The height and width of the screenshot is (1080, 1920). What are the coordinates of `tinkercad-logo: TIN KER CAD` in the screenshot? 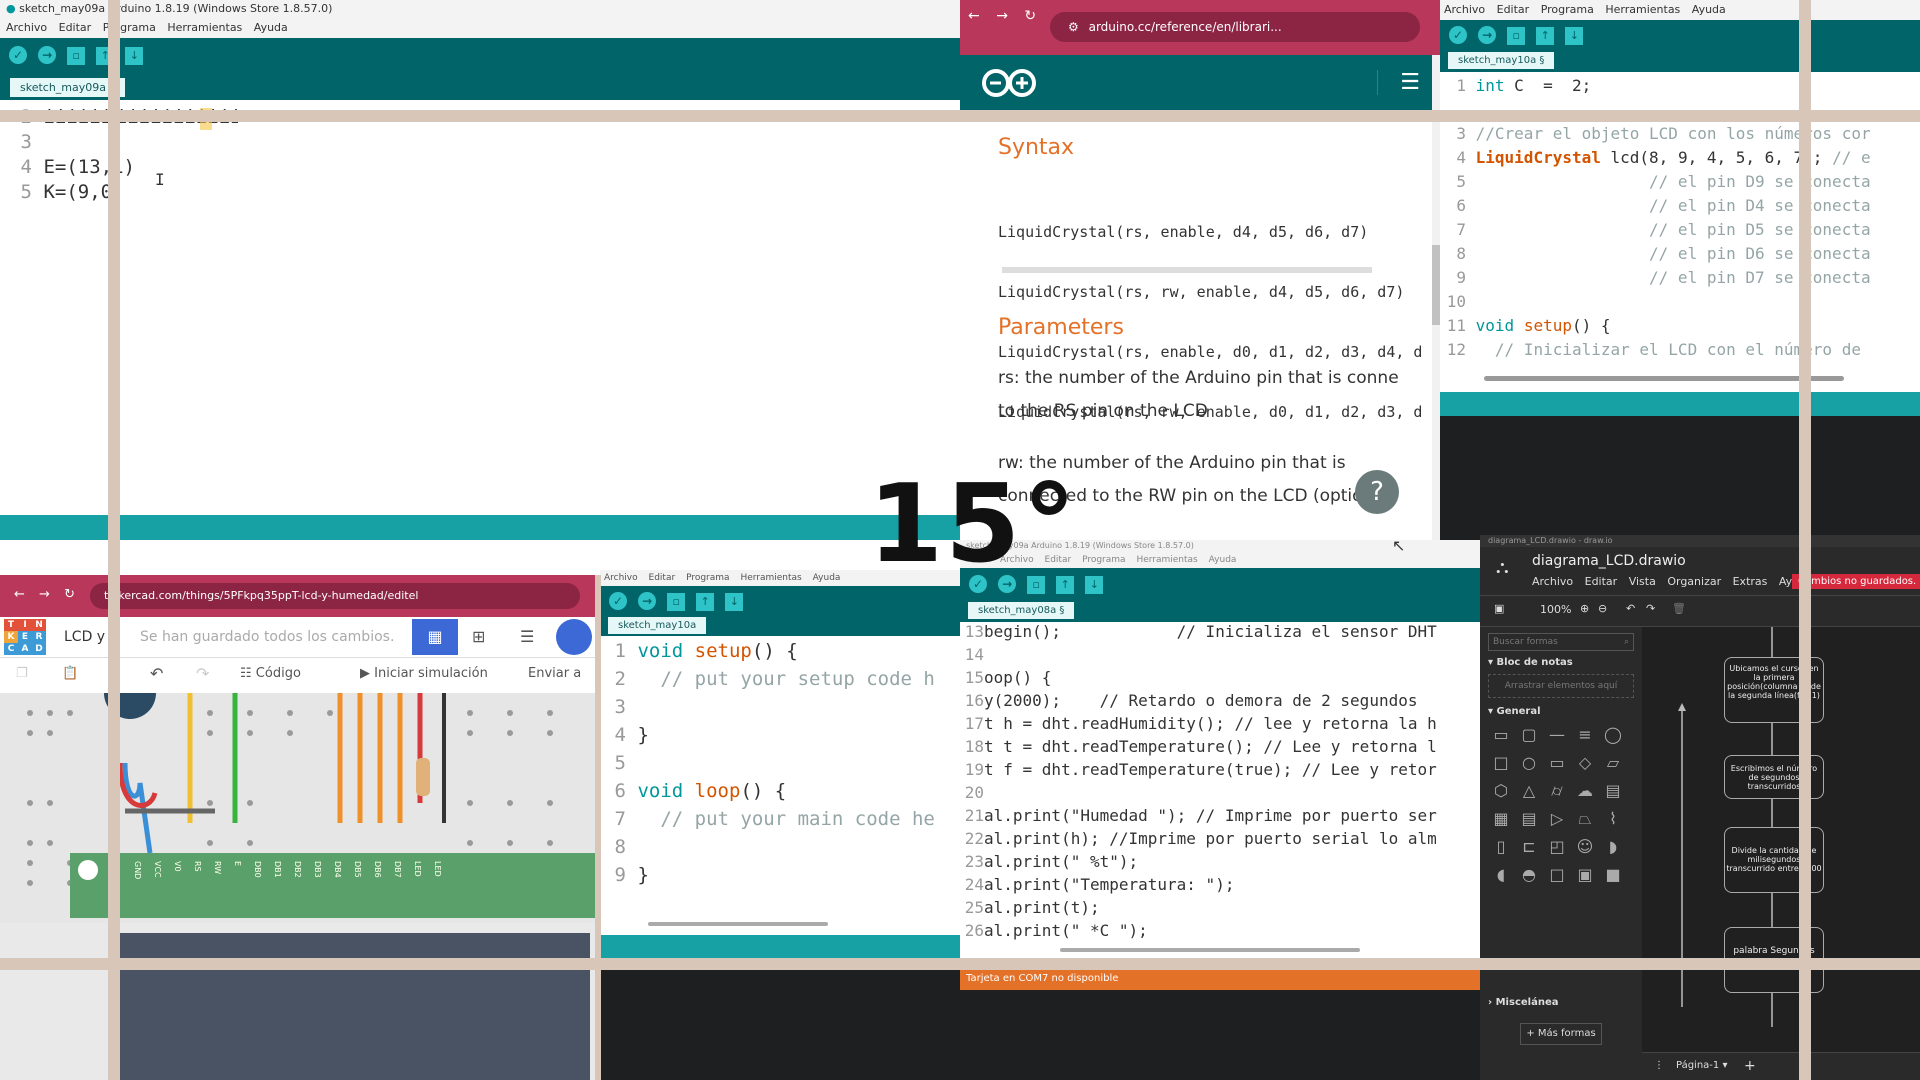 It's located at (25, 638).